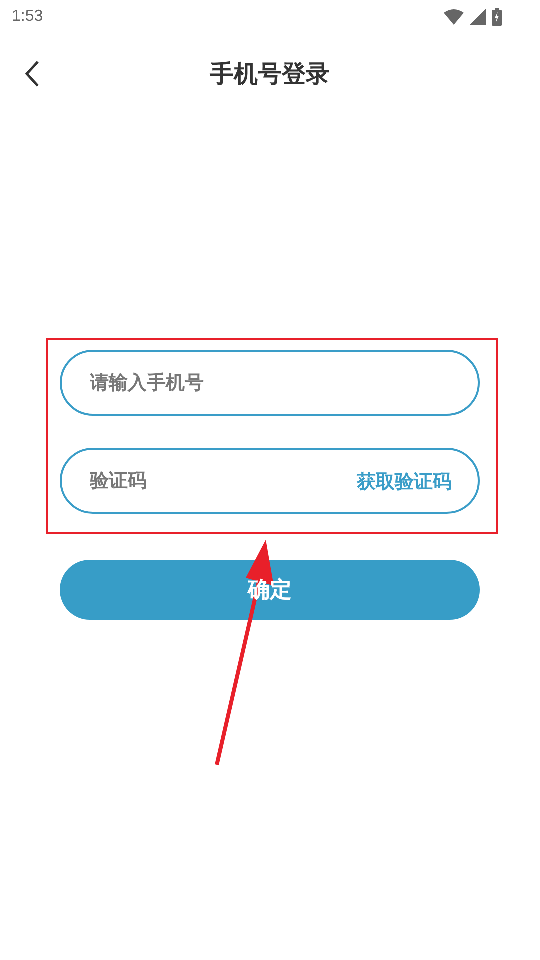  Describe the element at coordinates (478, 17) in the screenshot. I see `signal-icon` at that location.